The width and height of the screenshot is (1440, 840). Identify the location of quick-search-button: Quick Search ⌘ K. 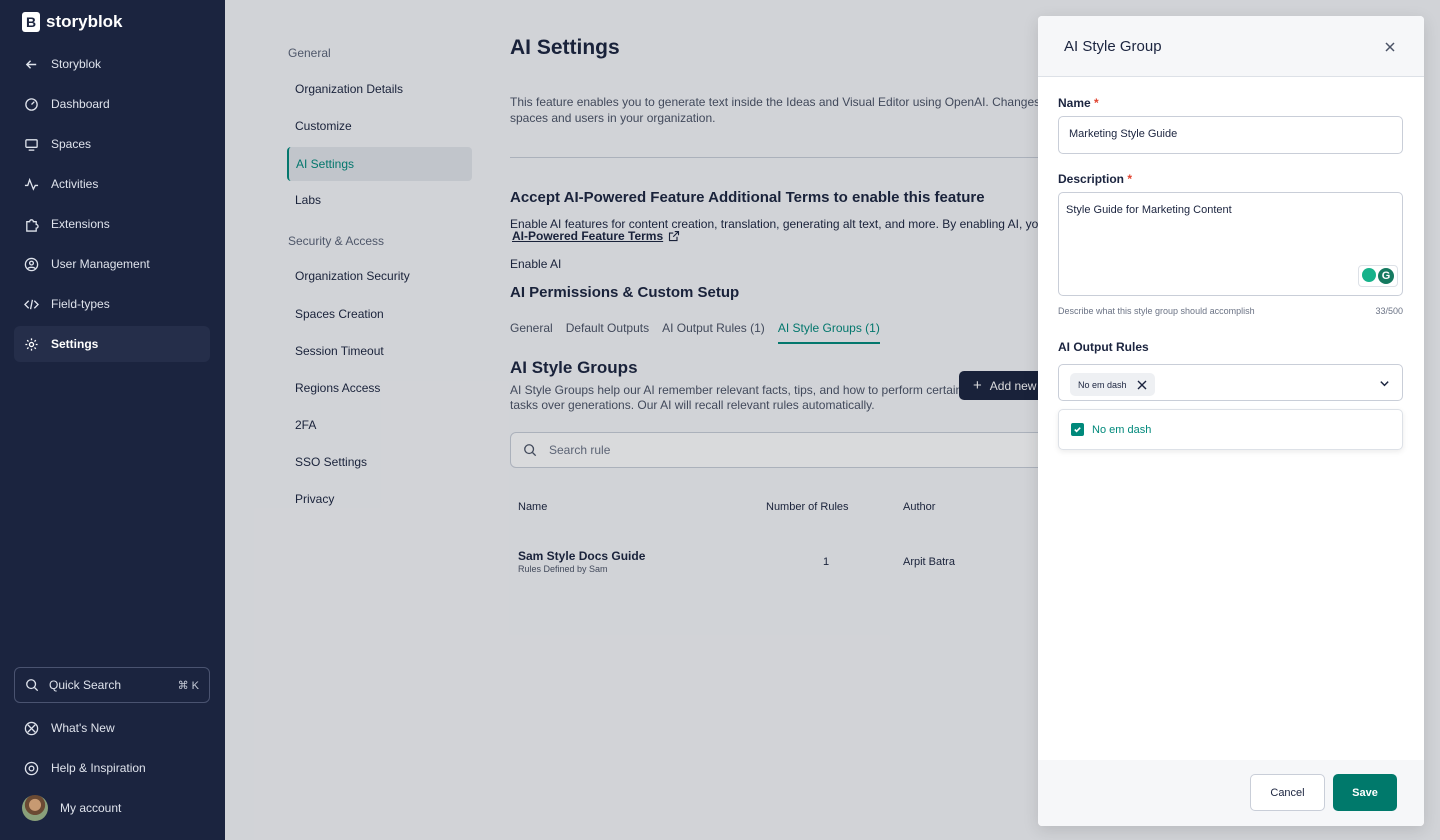
(112, 685).